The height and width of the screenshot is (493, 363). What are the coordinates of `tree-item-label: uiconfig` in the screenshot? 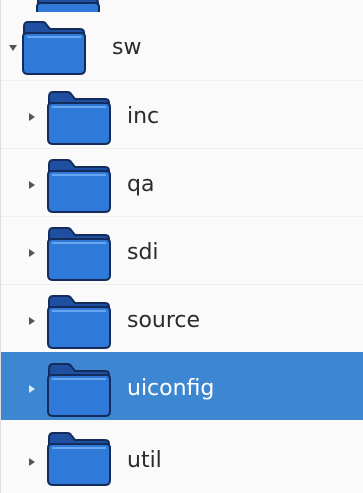 It's located at (171, 388).